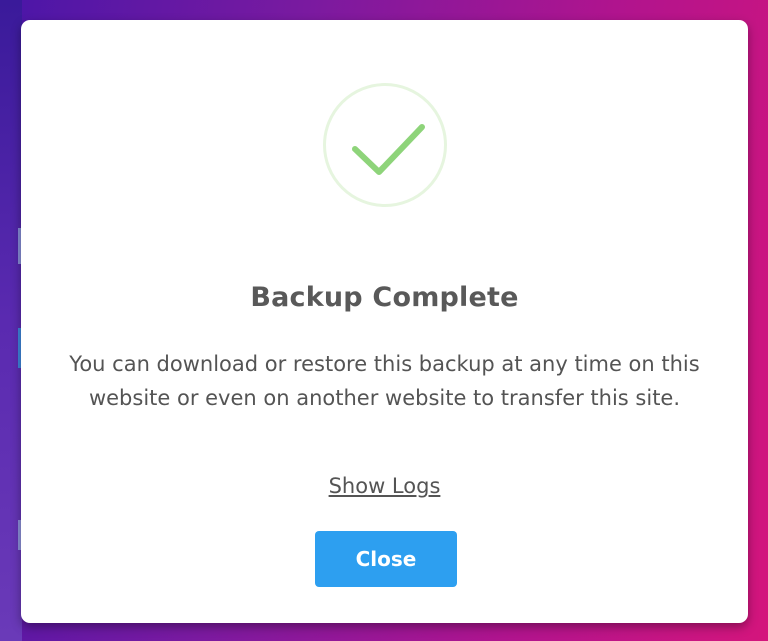 Image resolution: width=768 pixels, height=641 pixels. What do you see at coordinates (386, 559) in the screenshot?
I see `close-button: Close` at bounding box center [386, 559].